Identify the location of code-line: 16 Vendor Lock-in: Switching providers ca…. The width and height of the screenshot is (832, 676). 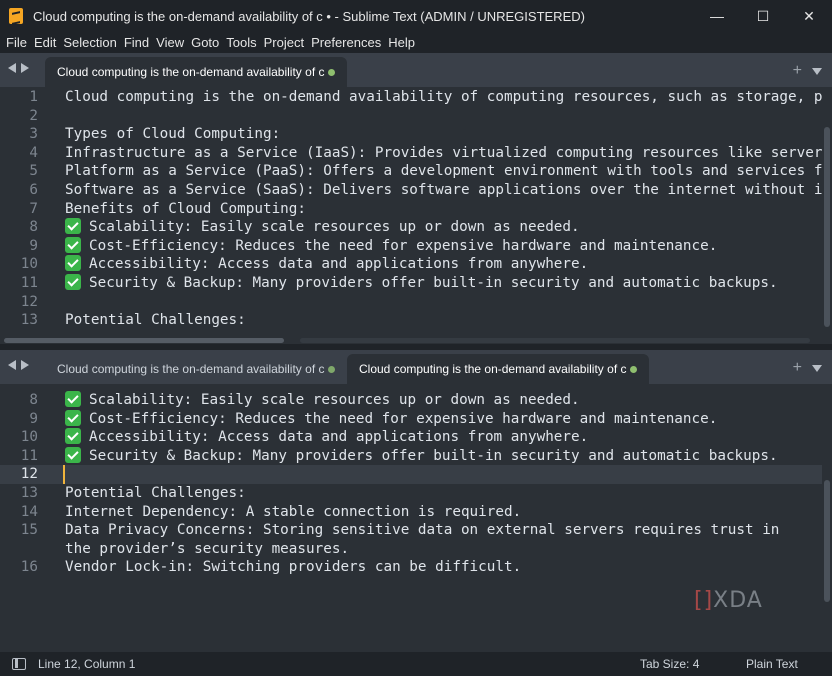
(416, 567).